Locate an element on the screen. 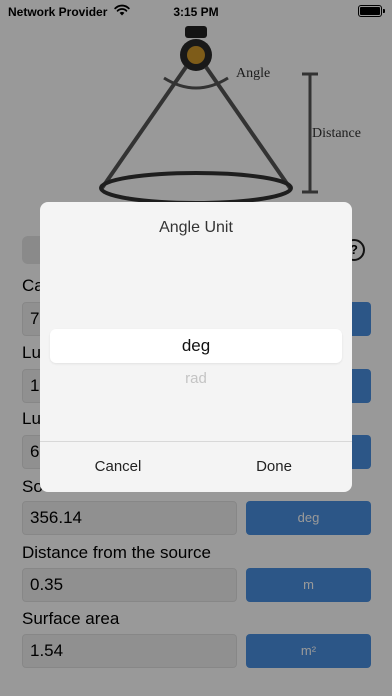 The width and height of the screenshot is (392, 696). picker-title: Angle Unit is located at coordinates (196, 227).